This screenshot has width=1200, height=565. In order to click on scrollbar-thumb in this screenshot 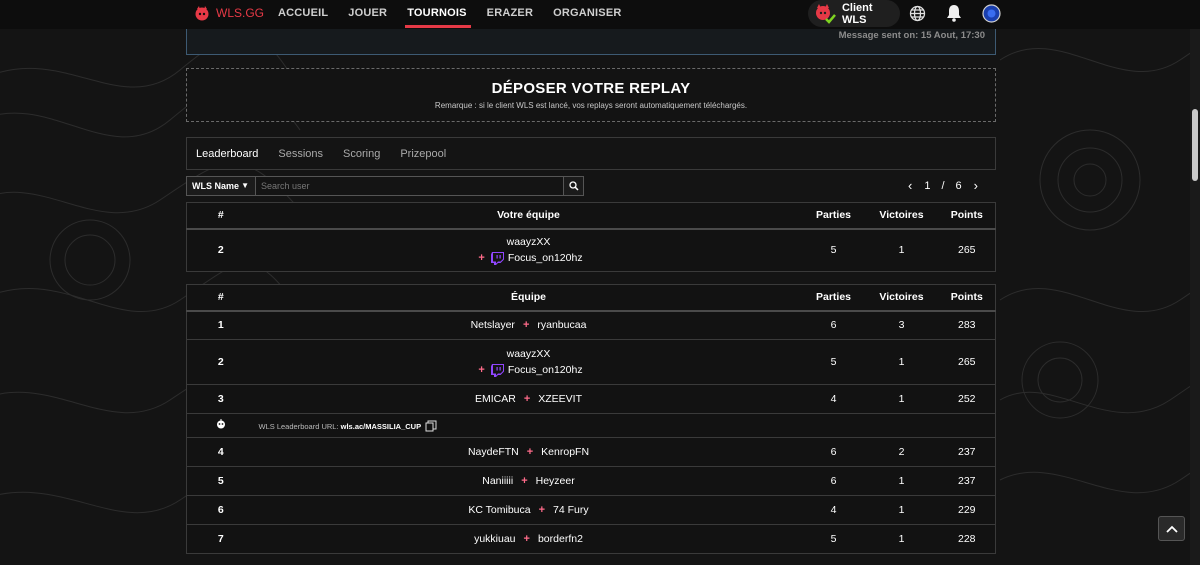, I will do `click(1195, 145)`.